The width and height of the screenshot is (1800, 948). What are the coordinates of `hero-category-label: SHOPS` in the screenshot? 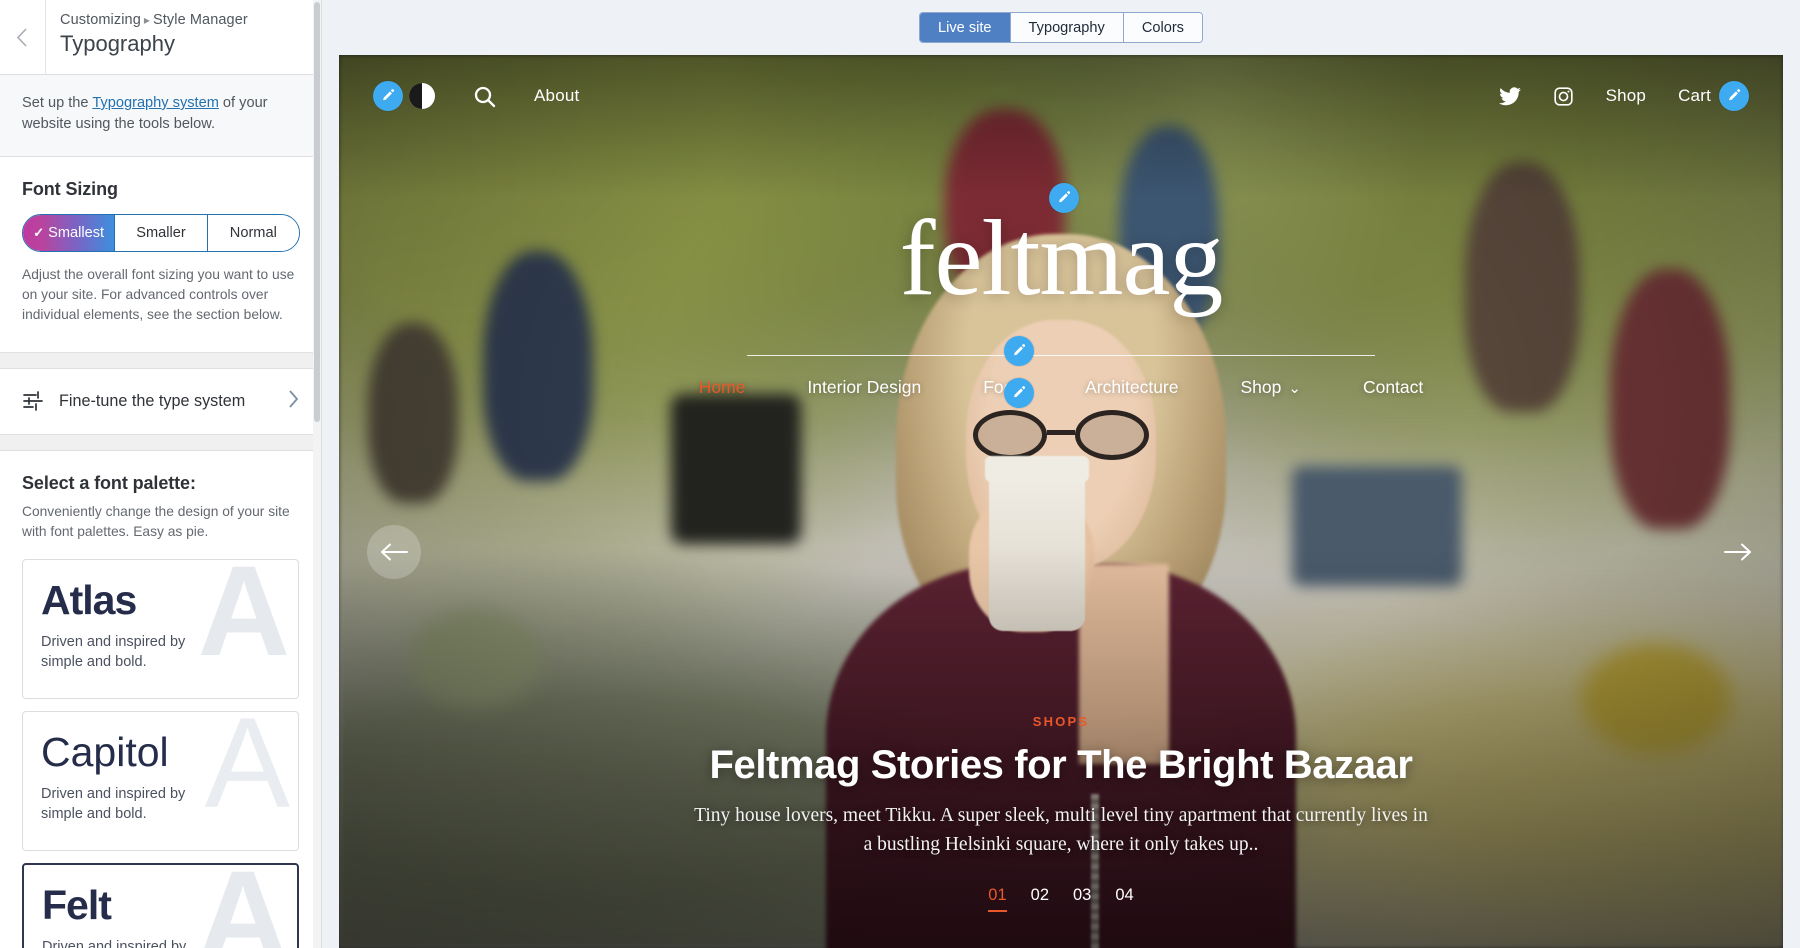 It's located at (1061, 721).